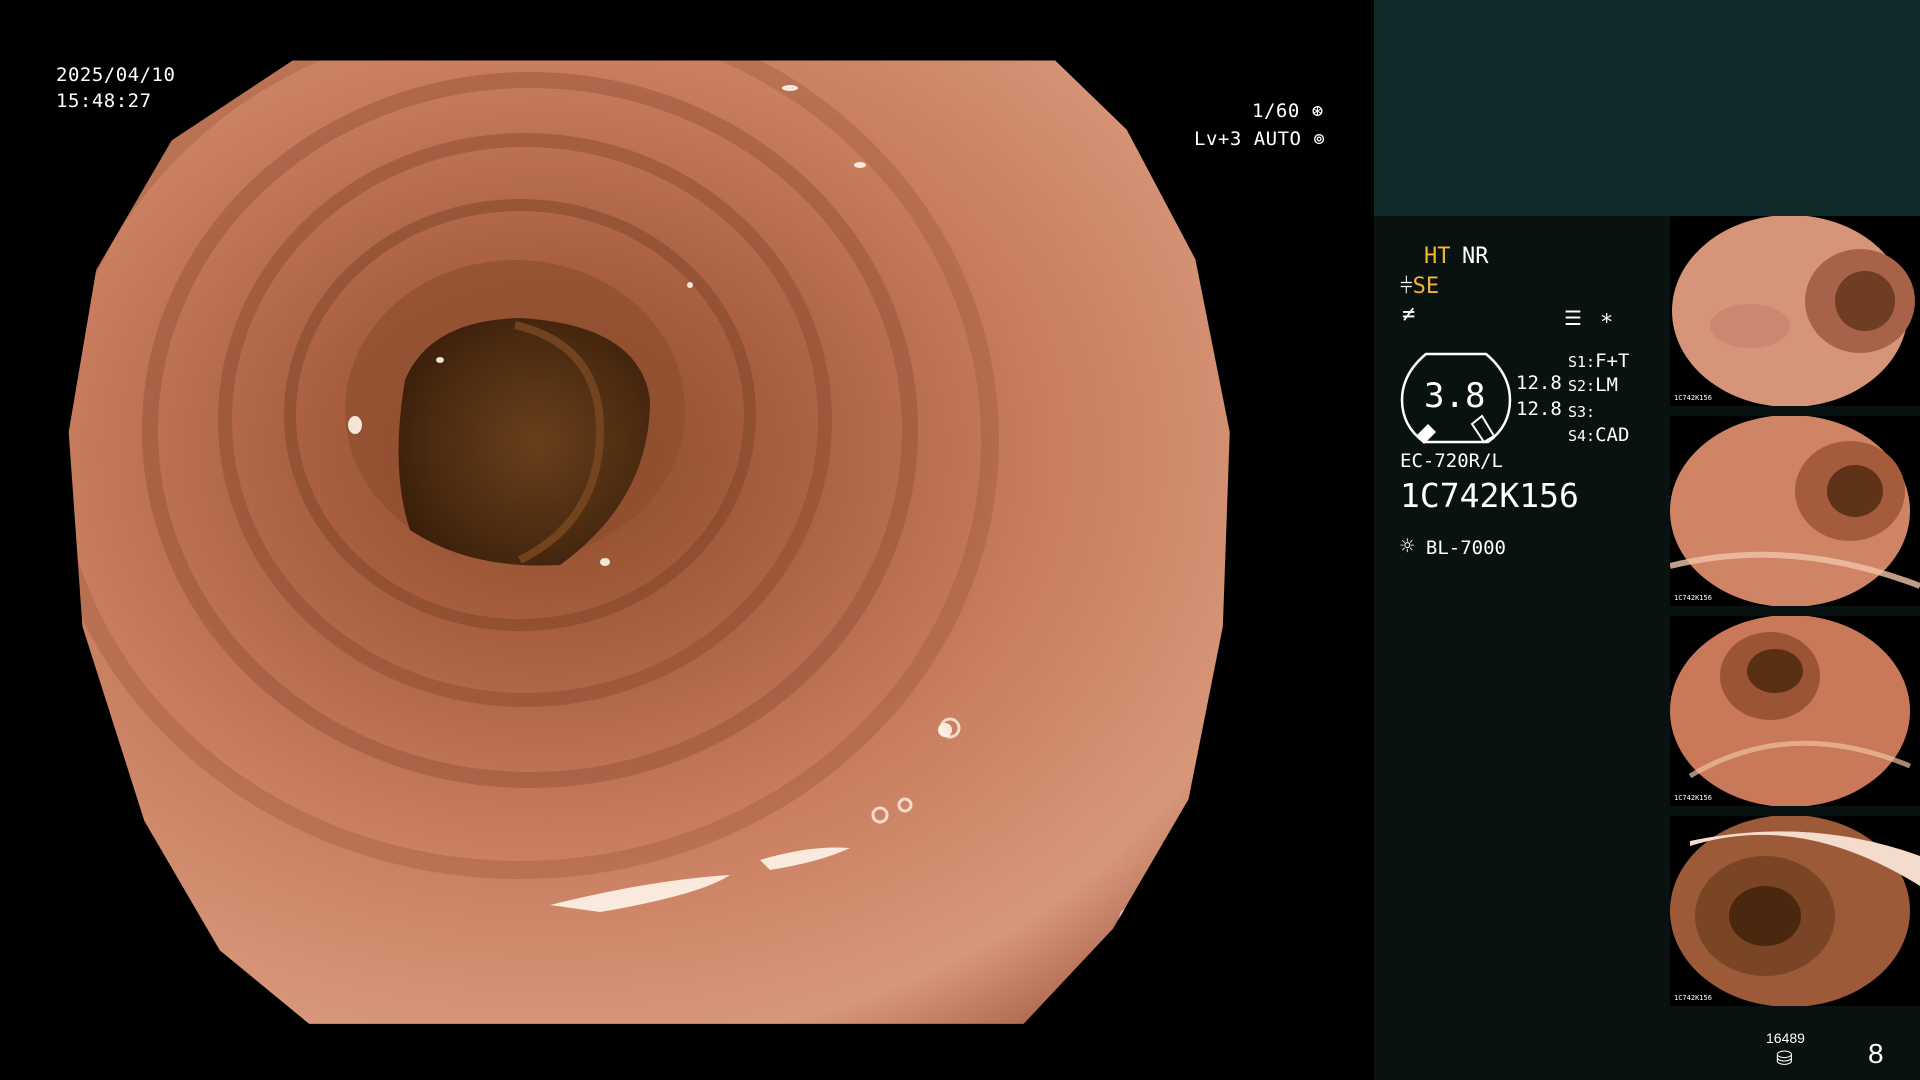 Image resolution: width=1920 pixels, height=1080 pixels. I want to click on light-source: ☼ BL-7000, so click(1453, 546).